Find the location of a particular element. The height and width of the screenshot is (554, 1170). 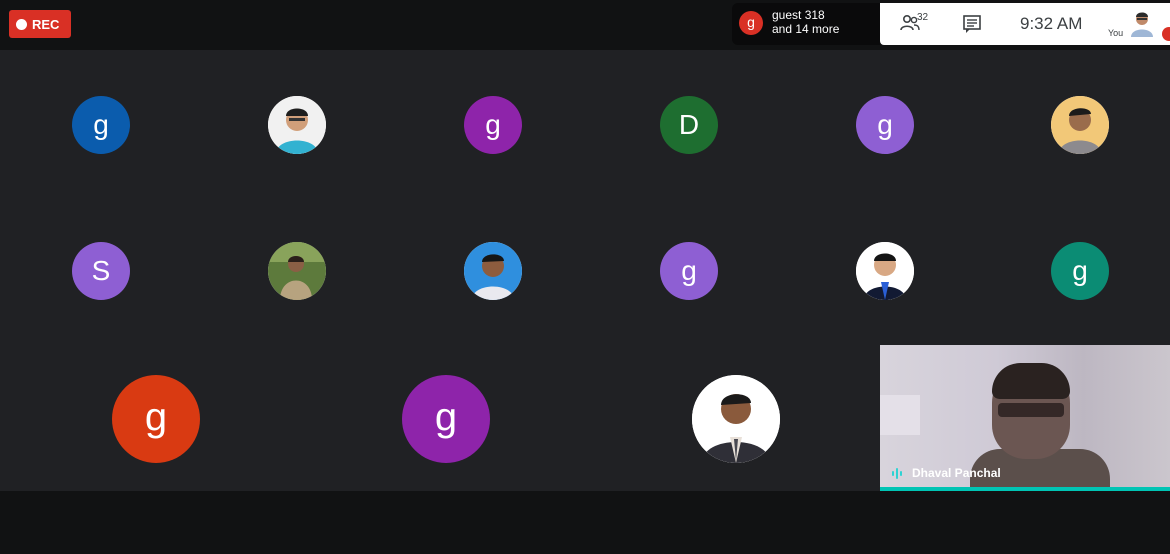

meeting-time: 9:32 AM is located at coordinates (1051, 23).